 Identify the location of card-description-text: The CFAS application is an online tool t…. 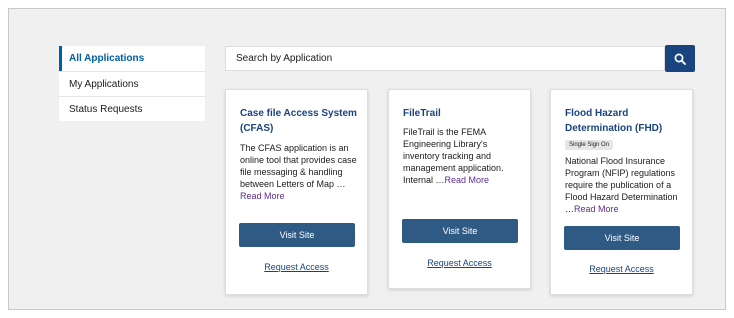
(298, 166).